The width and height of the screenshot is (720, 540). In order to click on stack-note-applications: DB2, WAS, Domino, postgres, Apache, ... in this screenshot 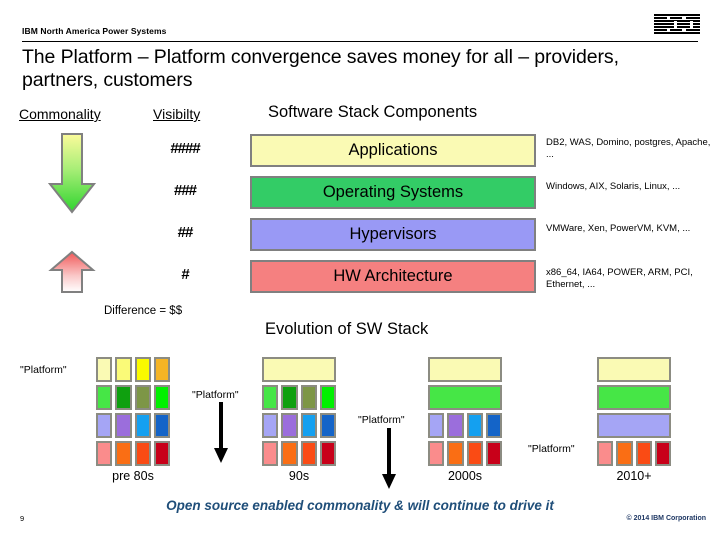, I will do `click(628, 148)`.